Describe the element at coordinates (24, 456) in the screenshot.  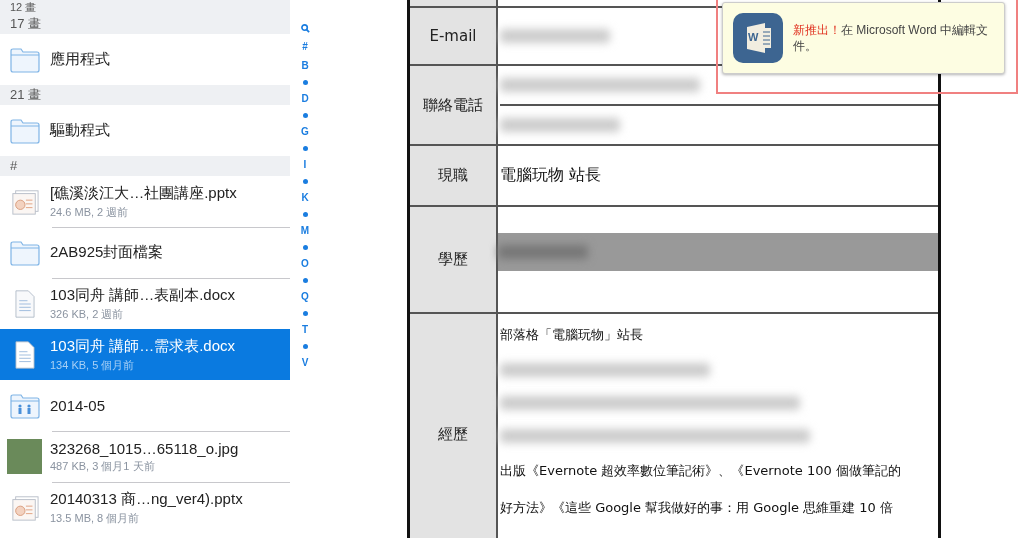
I see `photo-placeholder` at that location.